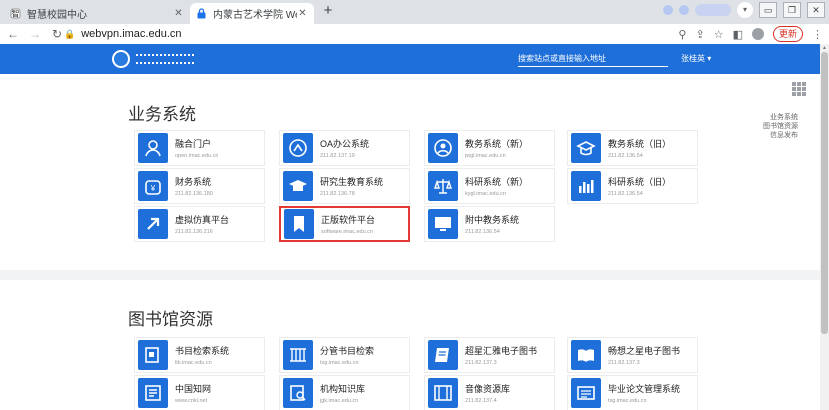 Image resolution: width=829 pixels, height=410 pixels. What do you see at coordinates (640, 182) in the screenshot?
I see `app-name: 科研系统（旧）` at bounding box center [640, 182].